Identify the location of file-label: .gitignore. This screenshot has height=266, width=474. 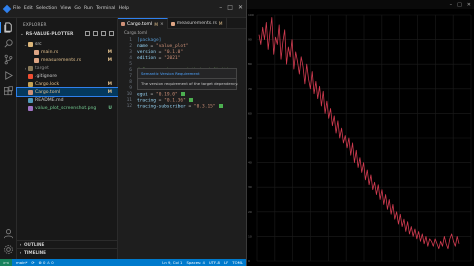
(46, 76).